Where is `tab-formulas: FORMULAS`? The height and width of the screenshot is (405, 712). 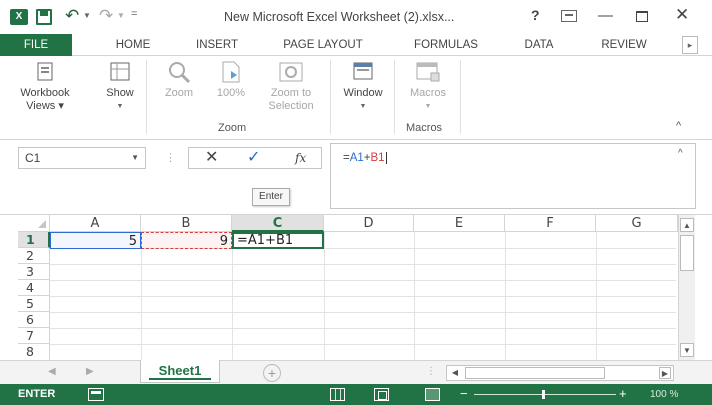 tab-formulas: FORMULAS is located at coordinates (446, 45).